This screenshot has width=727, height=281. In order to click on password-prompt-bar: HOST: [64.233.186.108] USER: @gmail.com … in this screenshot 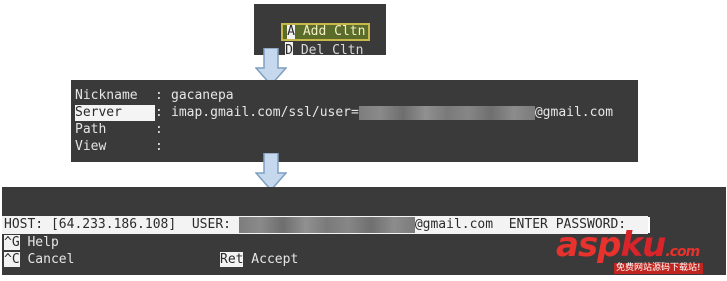, I will do `click(325, 225)`.